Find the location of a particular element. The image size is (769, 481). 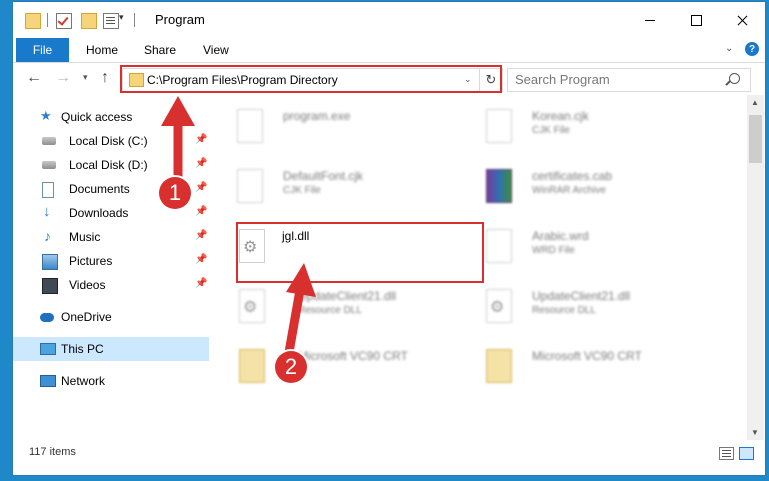

item-count: 117 items is located at coordinates (52, 452).